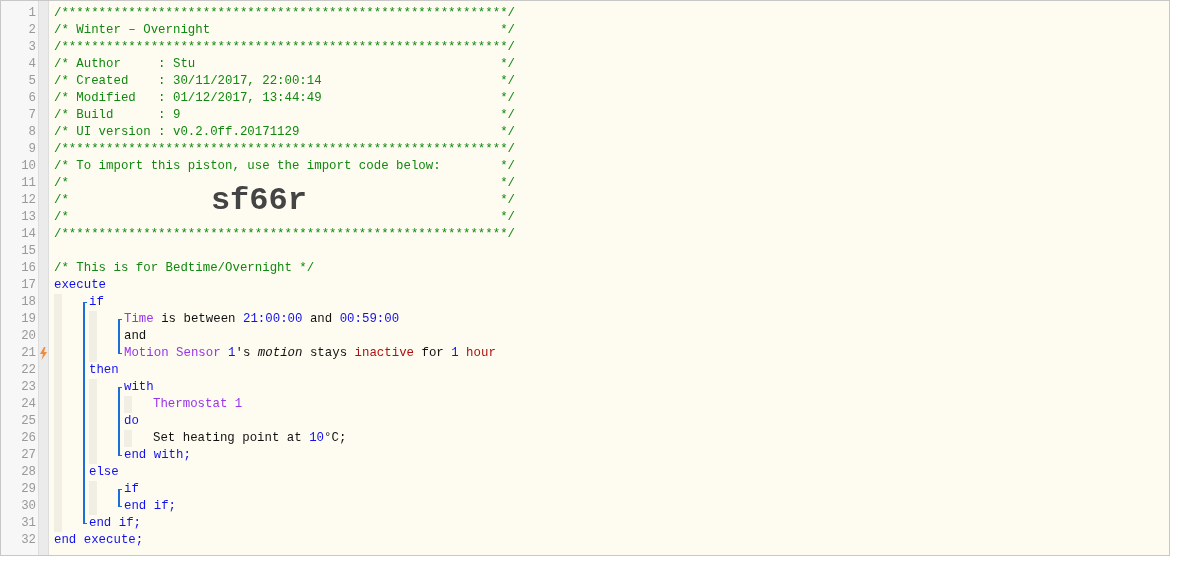 The height and width of the screenshot is (564, 1178). Describe the element at coordinates (28, 302) in the screenshot. I see `line-number: 18` at that location.